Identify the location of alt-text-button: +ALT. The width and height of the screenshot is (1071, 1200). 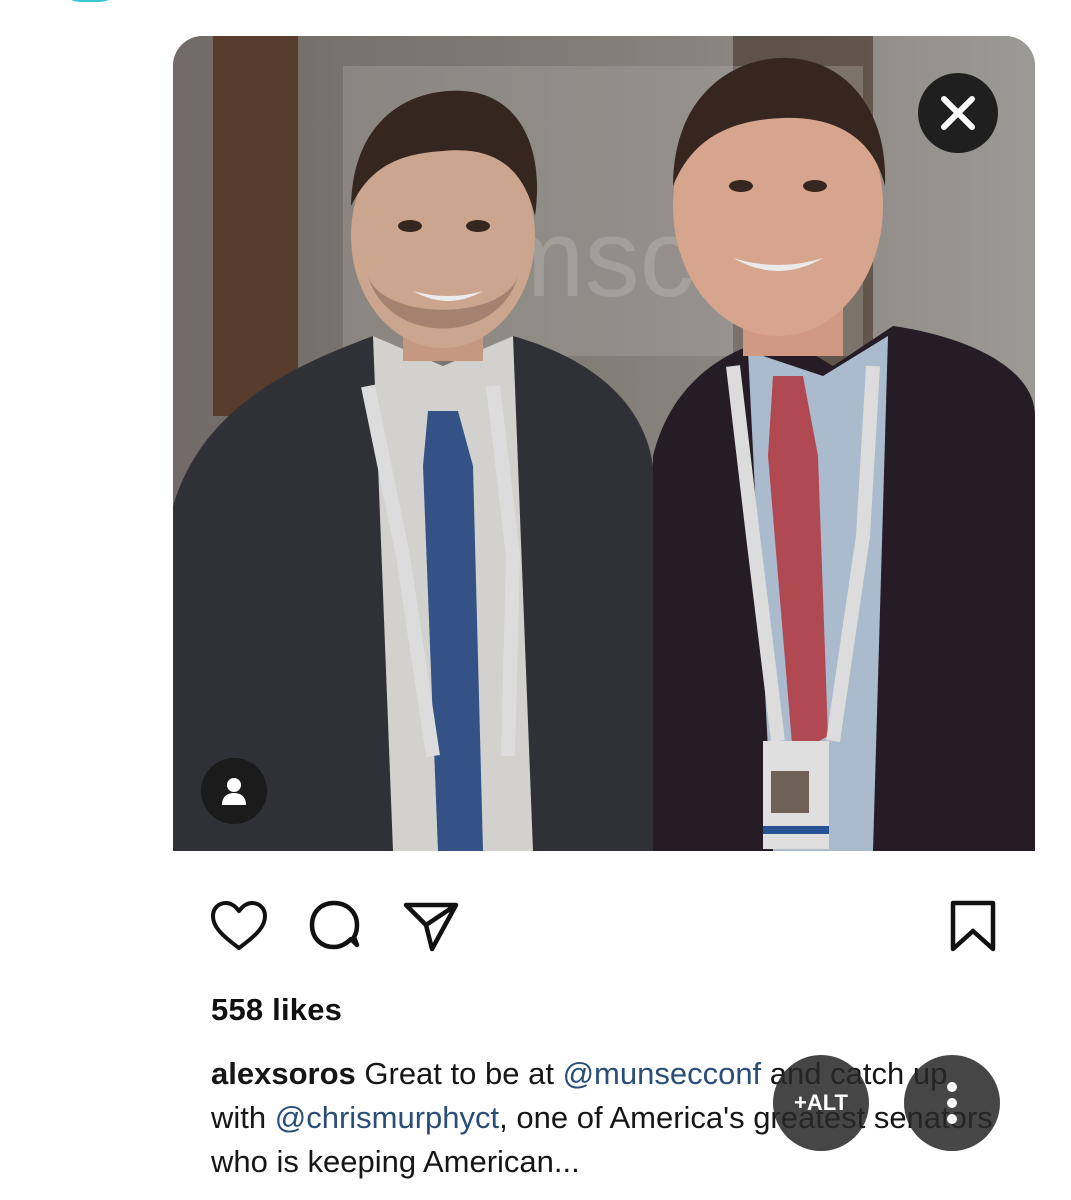
(821, 1103).